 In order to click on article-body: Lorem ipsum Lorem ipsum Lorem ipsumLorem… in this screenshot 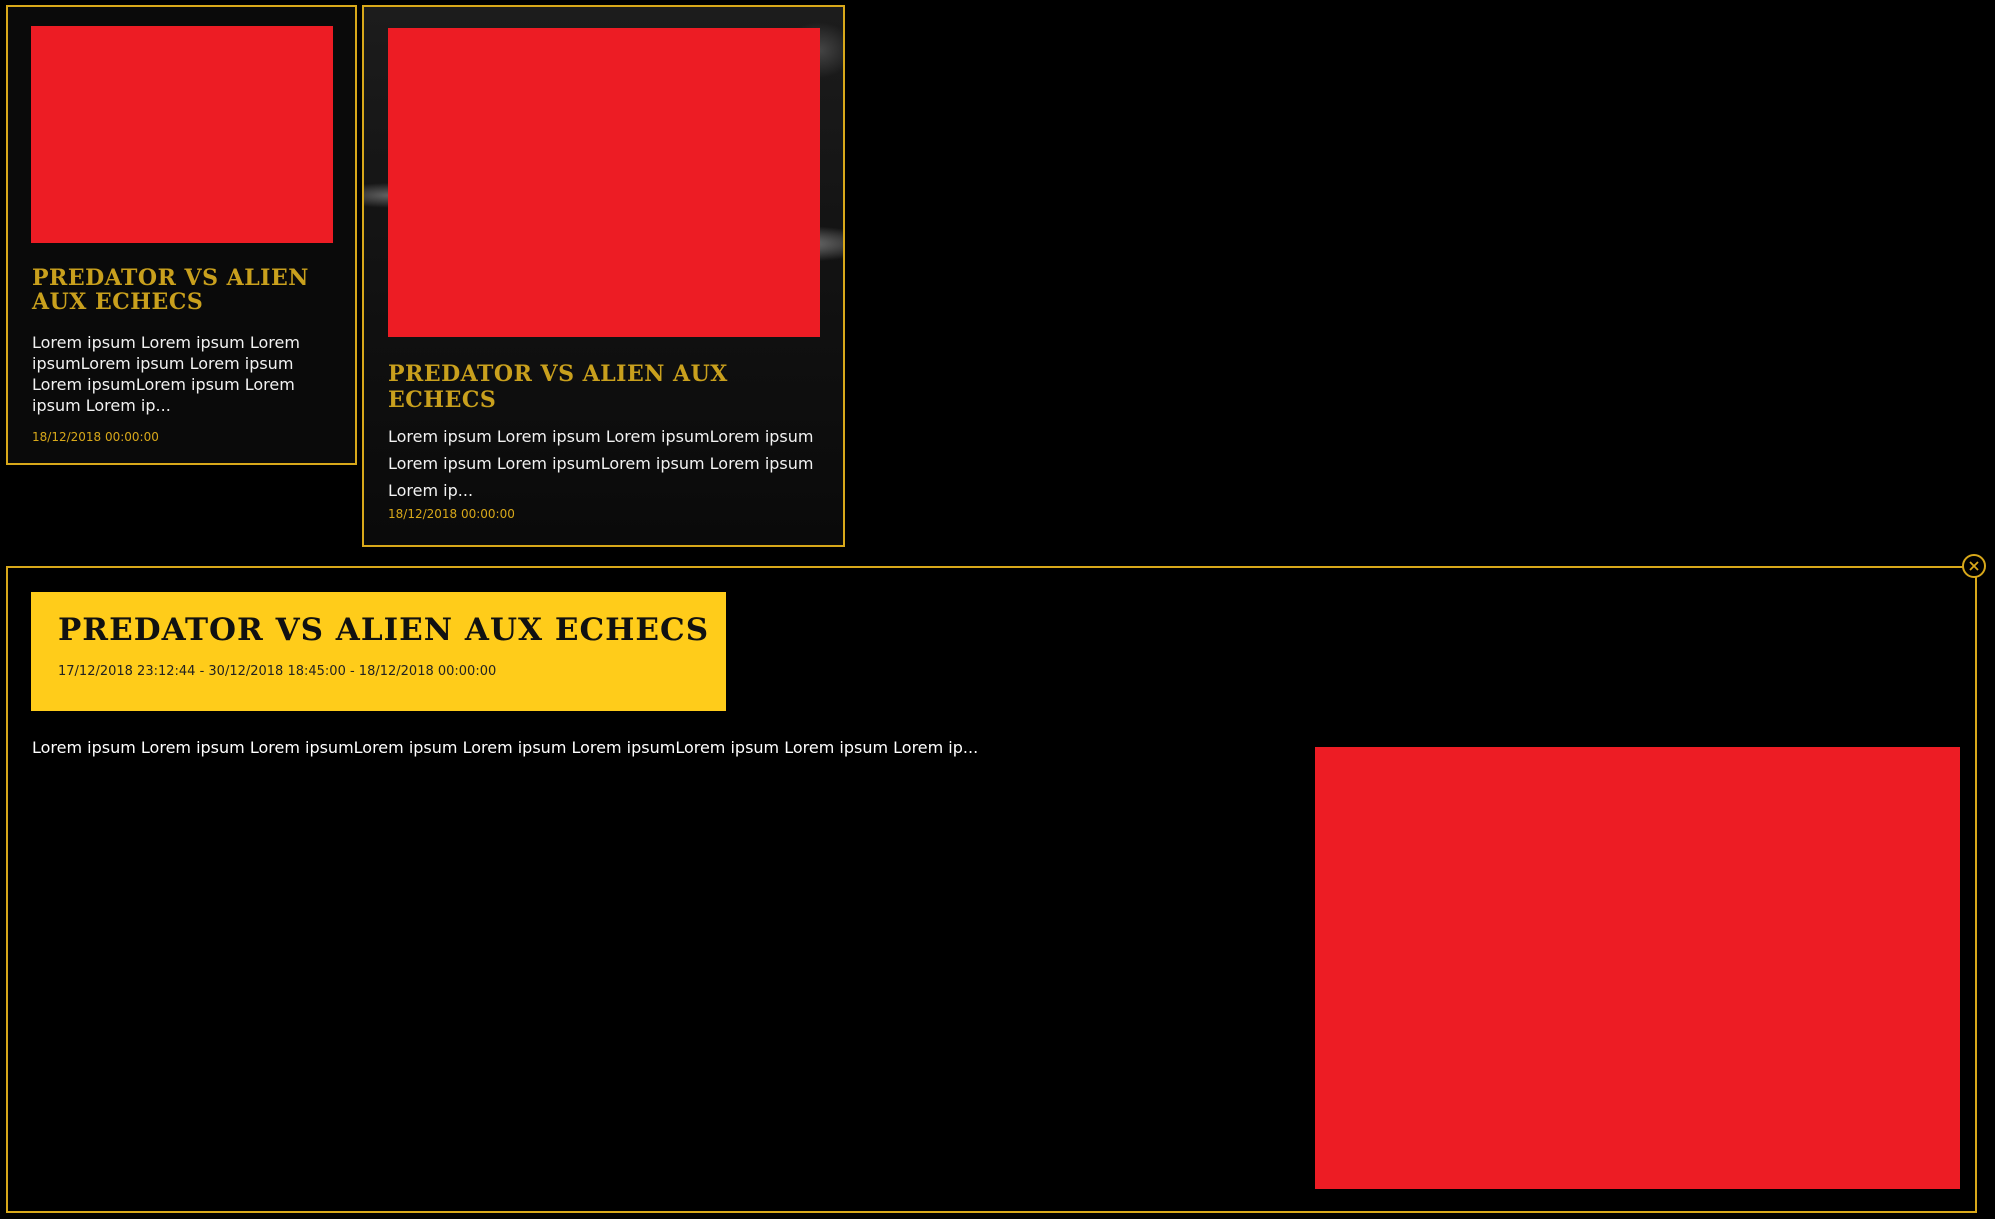, I will do `click(505, 747)`.